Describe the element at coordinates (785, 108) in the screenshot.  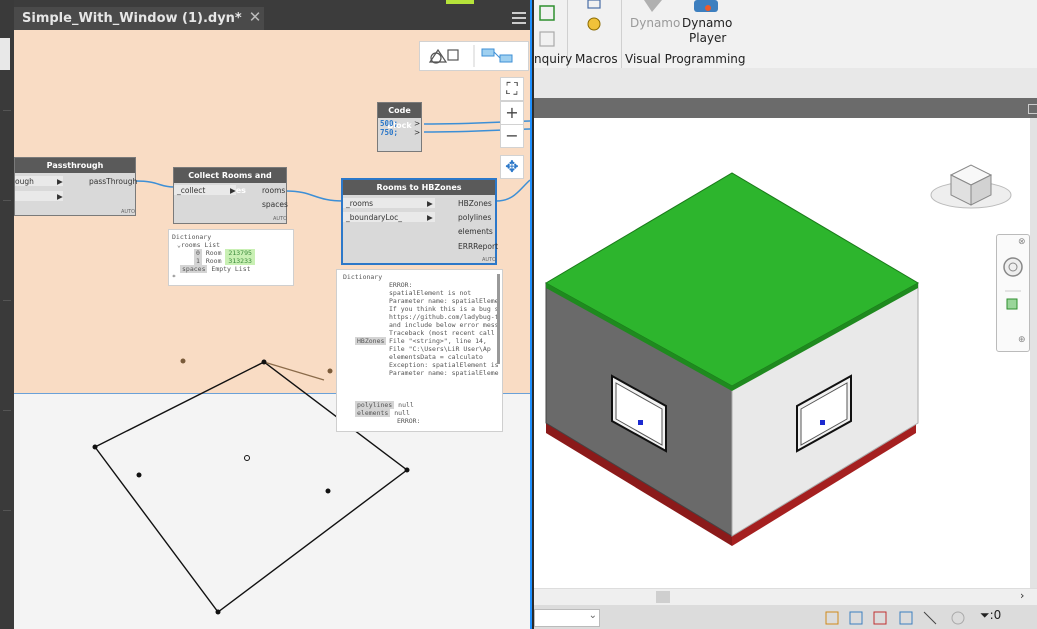
I see `revit-view-tabs` at that location.